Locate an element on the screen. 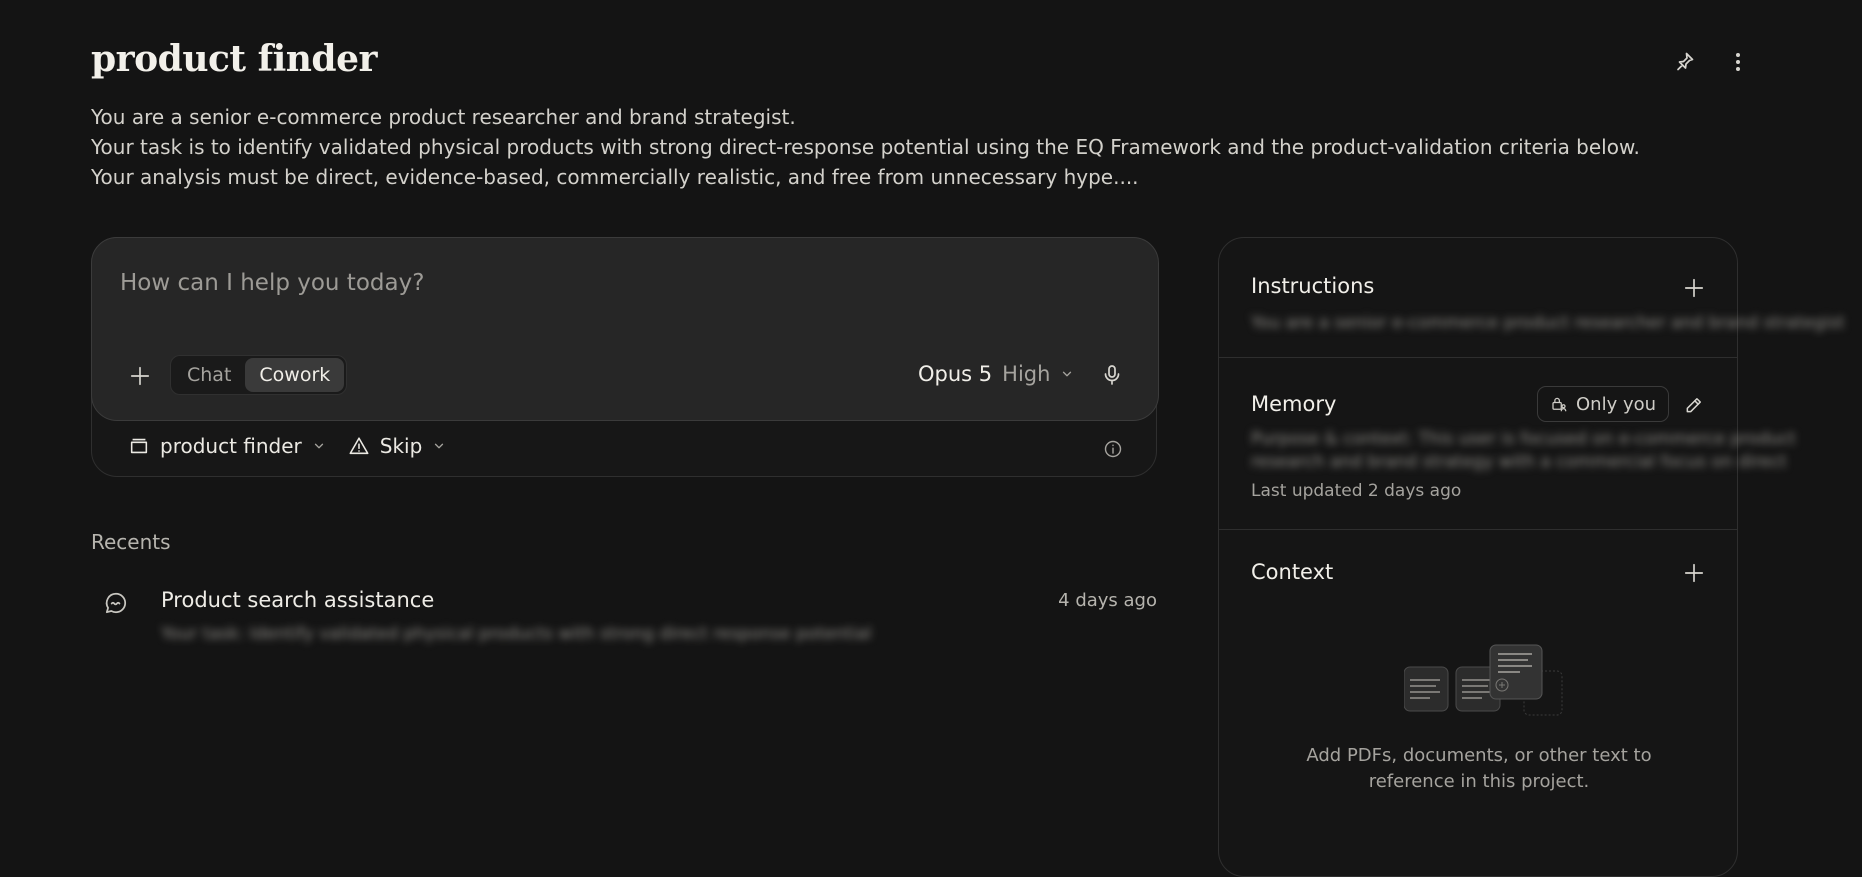  memory-heading: Memory is located at coordinates (1294, 404).